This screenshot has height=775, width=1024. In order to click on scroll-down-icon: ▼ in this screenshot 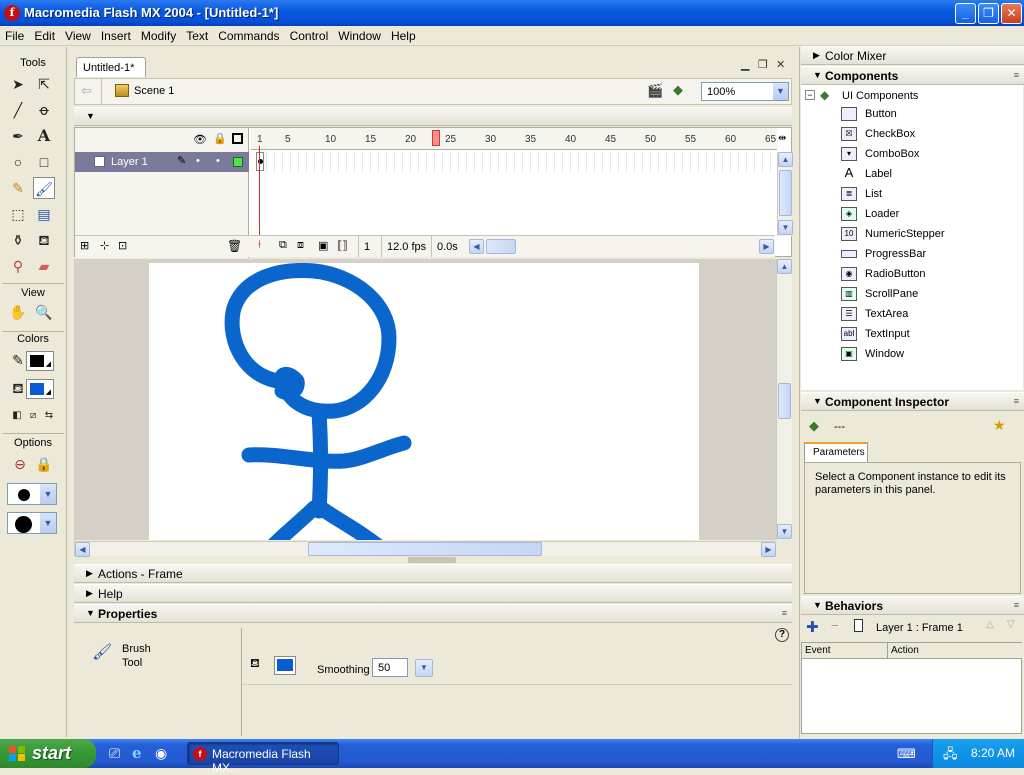, I will do `click(785, 227)`.